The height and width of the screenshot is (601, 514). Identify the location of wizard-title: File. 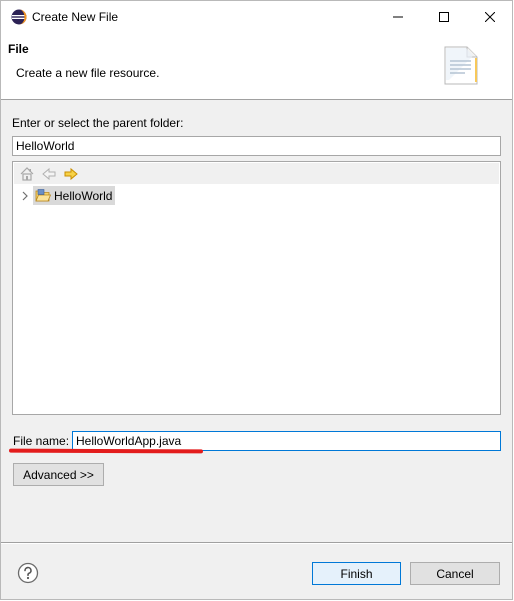
(18, 49).